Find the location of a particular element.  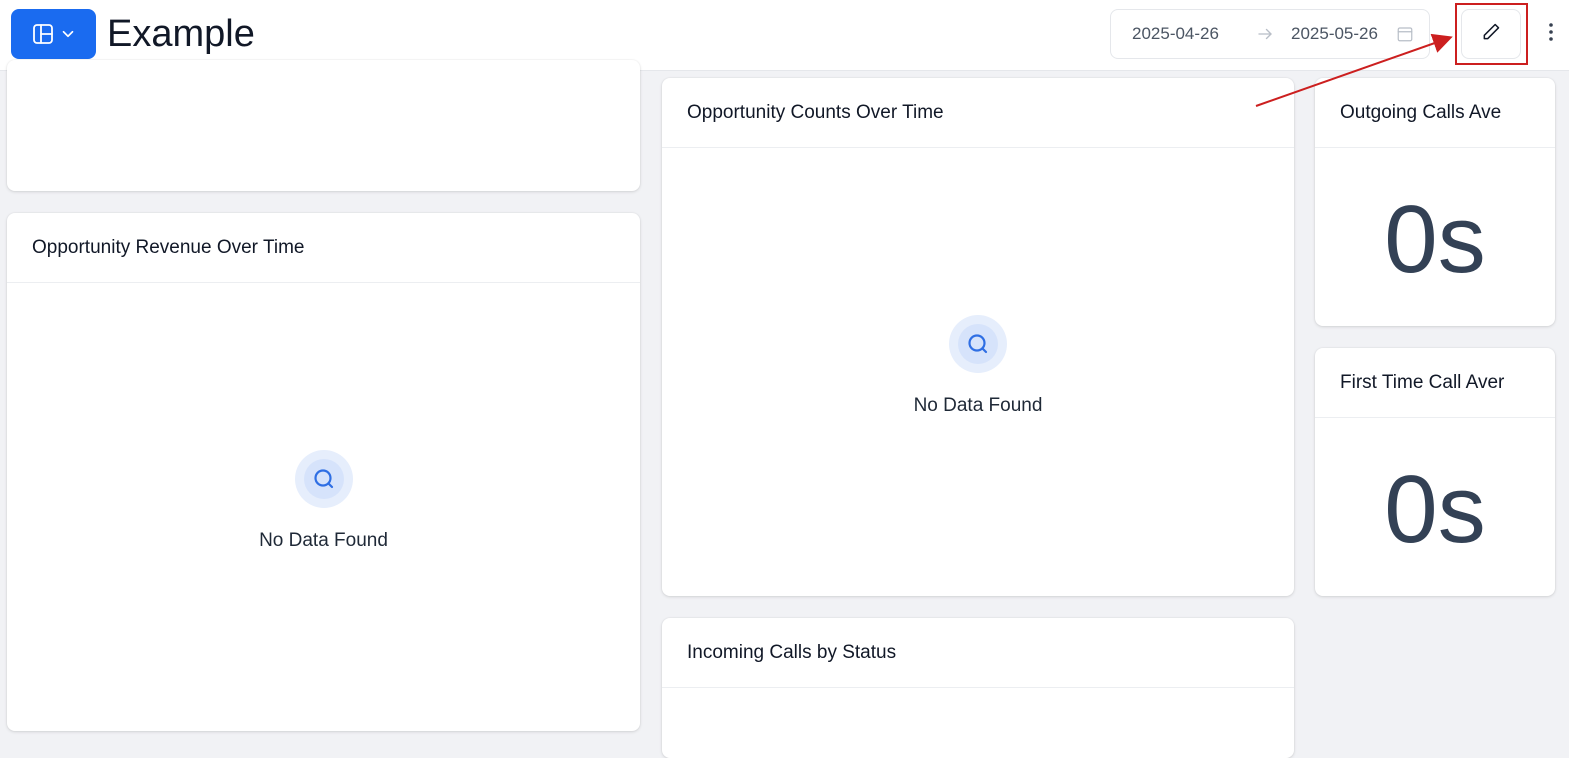

card-outgoing-calls: Outgoing Calls Ave 0s is located at coordinates (1435, 202).